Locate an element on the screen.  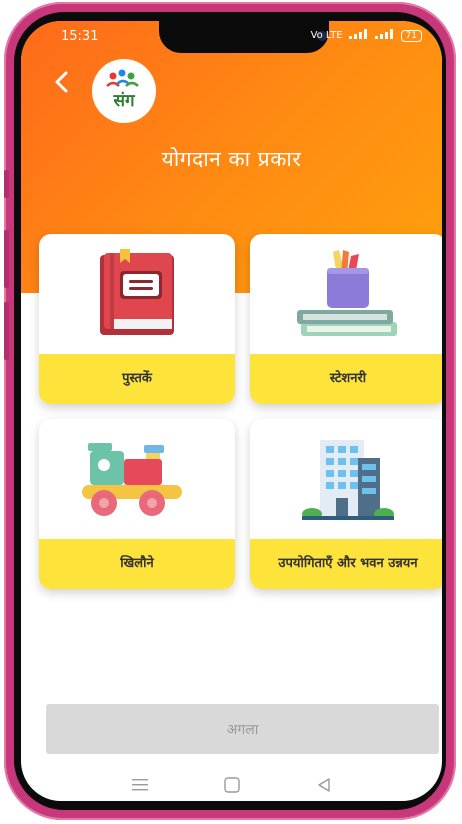
logo-icon: संग is located at coordinates (122, 90).